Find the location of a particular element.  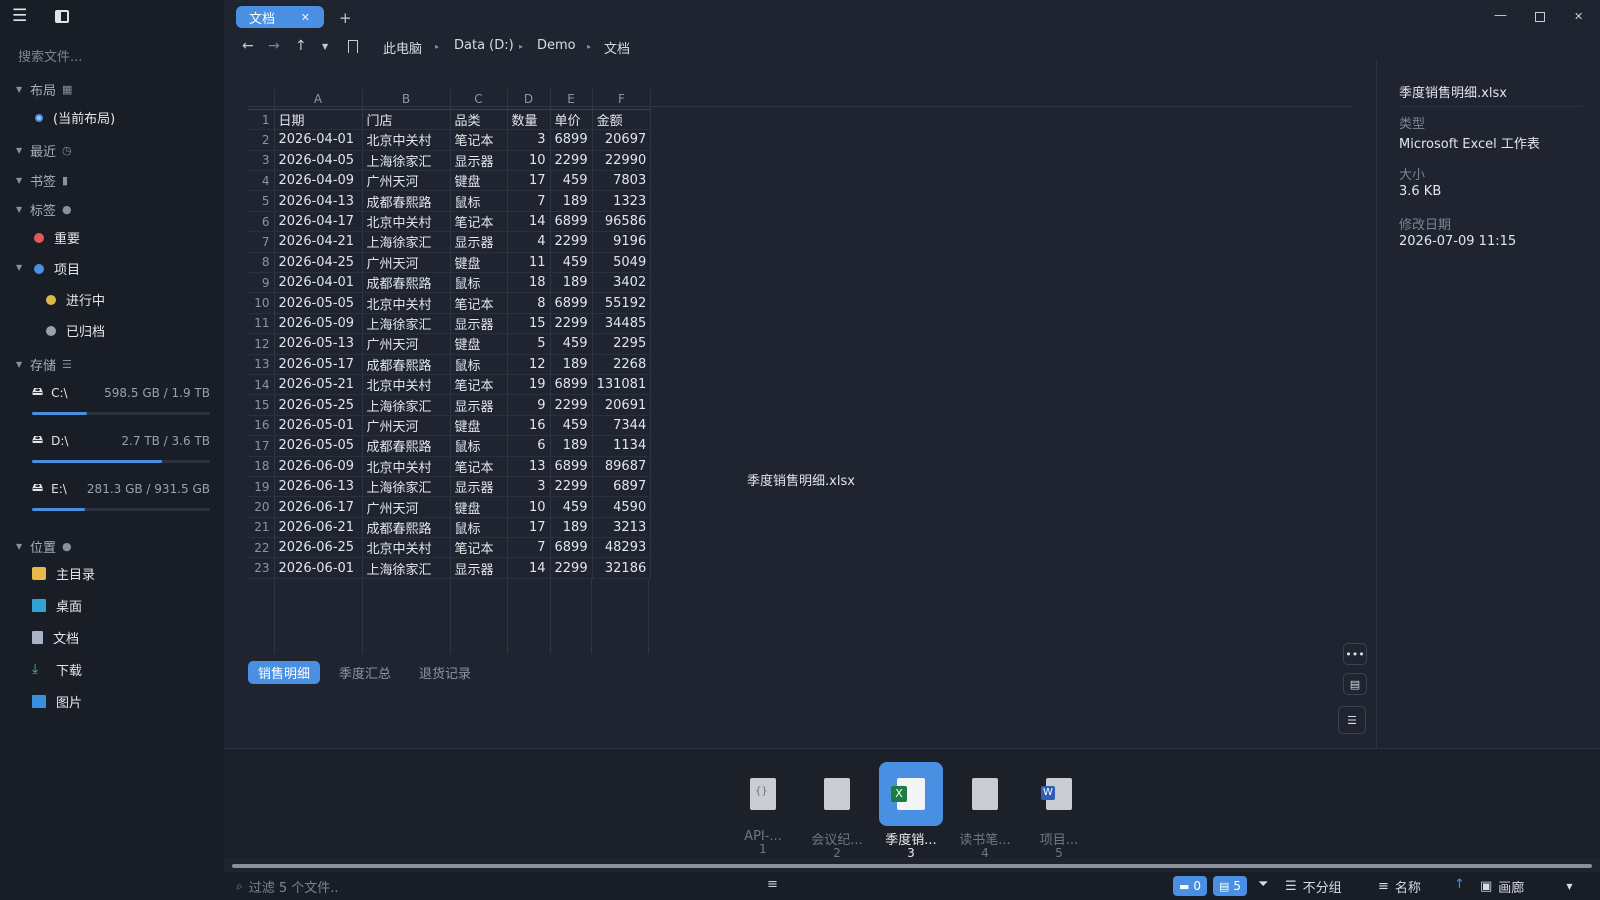

table-cell: 6899 is located at coordinates (571, 222).